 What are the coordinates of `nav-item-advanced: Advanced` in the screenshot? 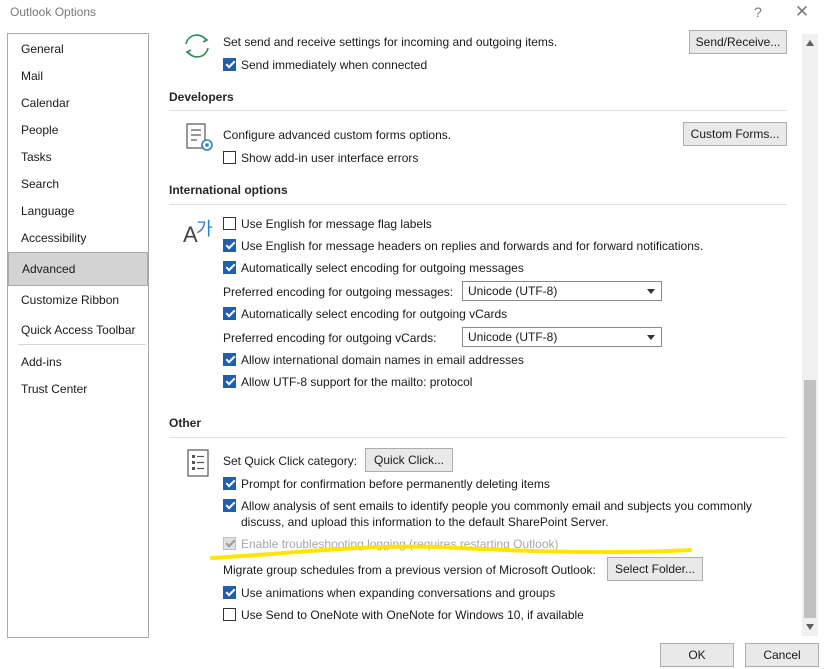 It's located at (78, 269).